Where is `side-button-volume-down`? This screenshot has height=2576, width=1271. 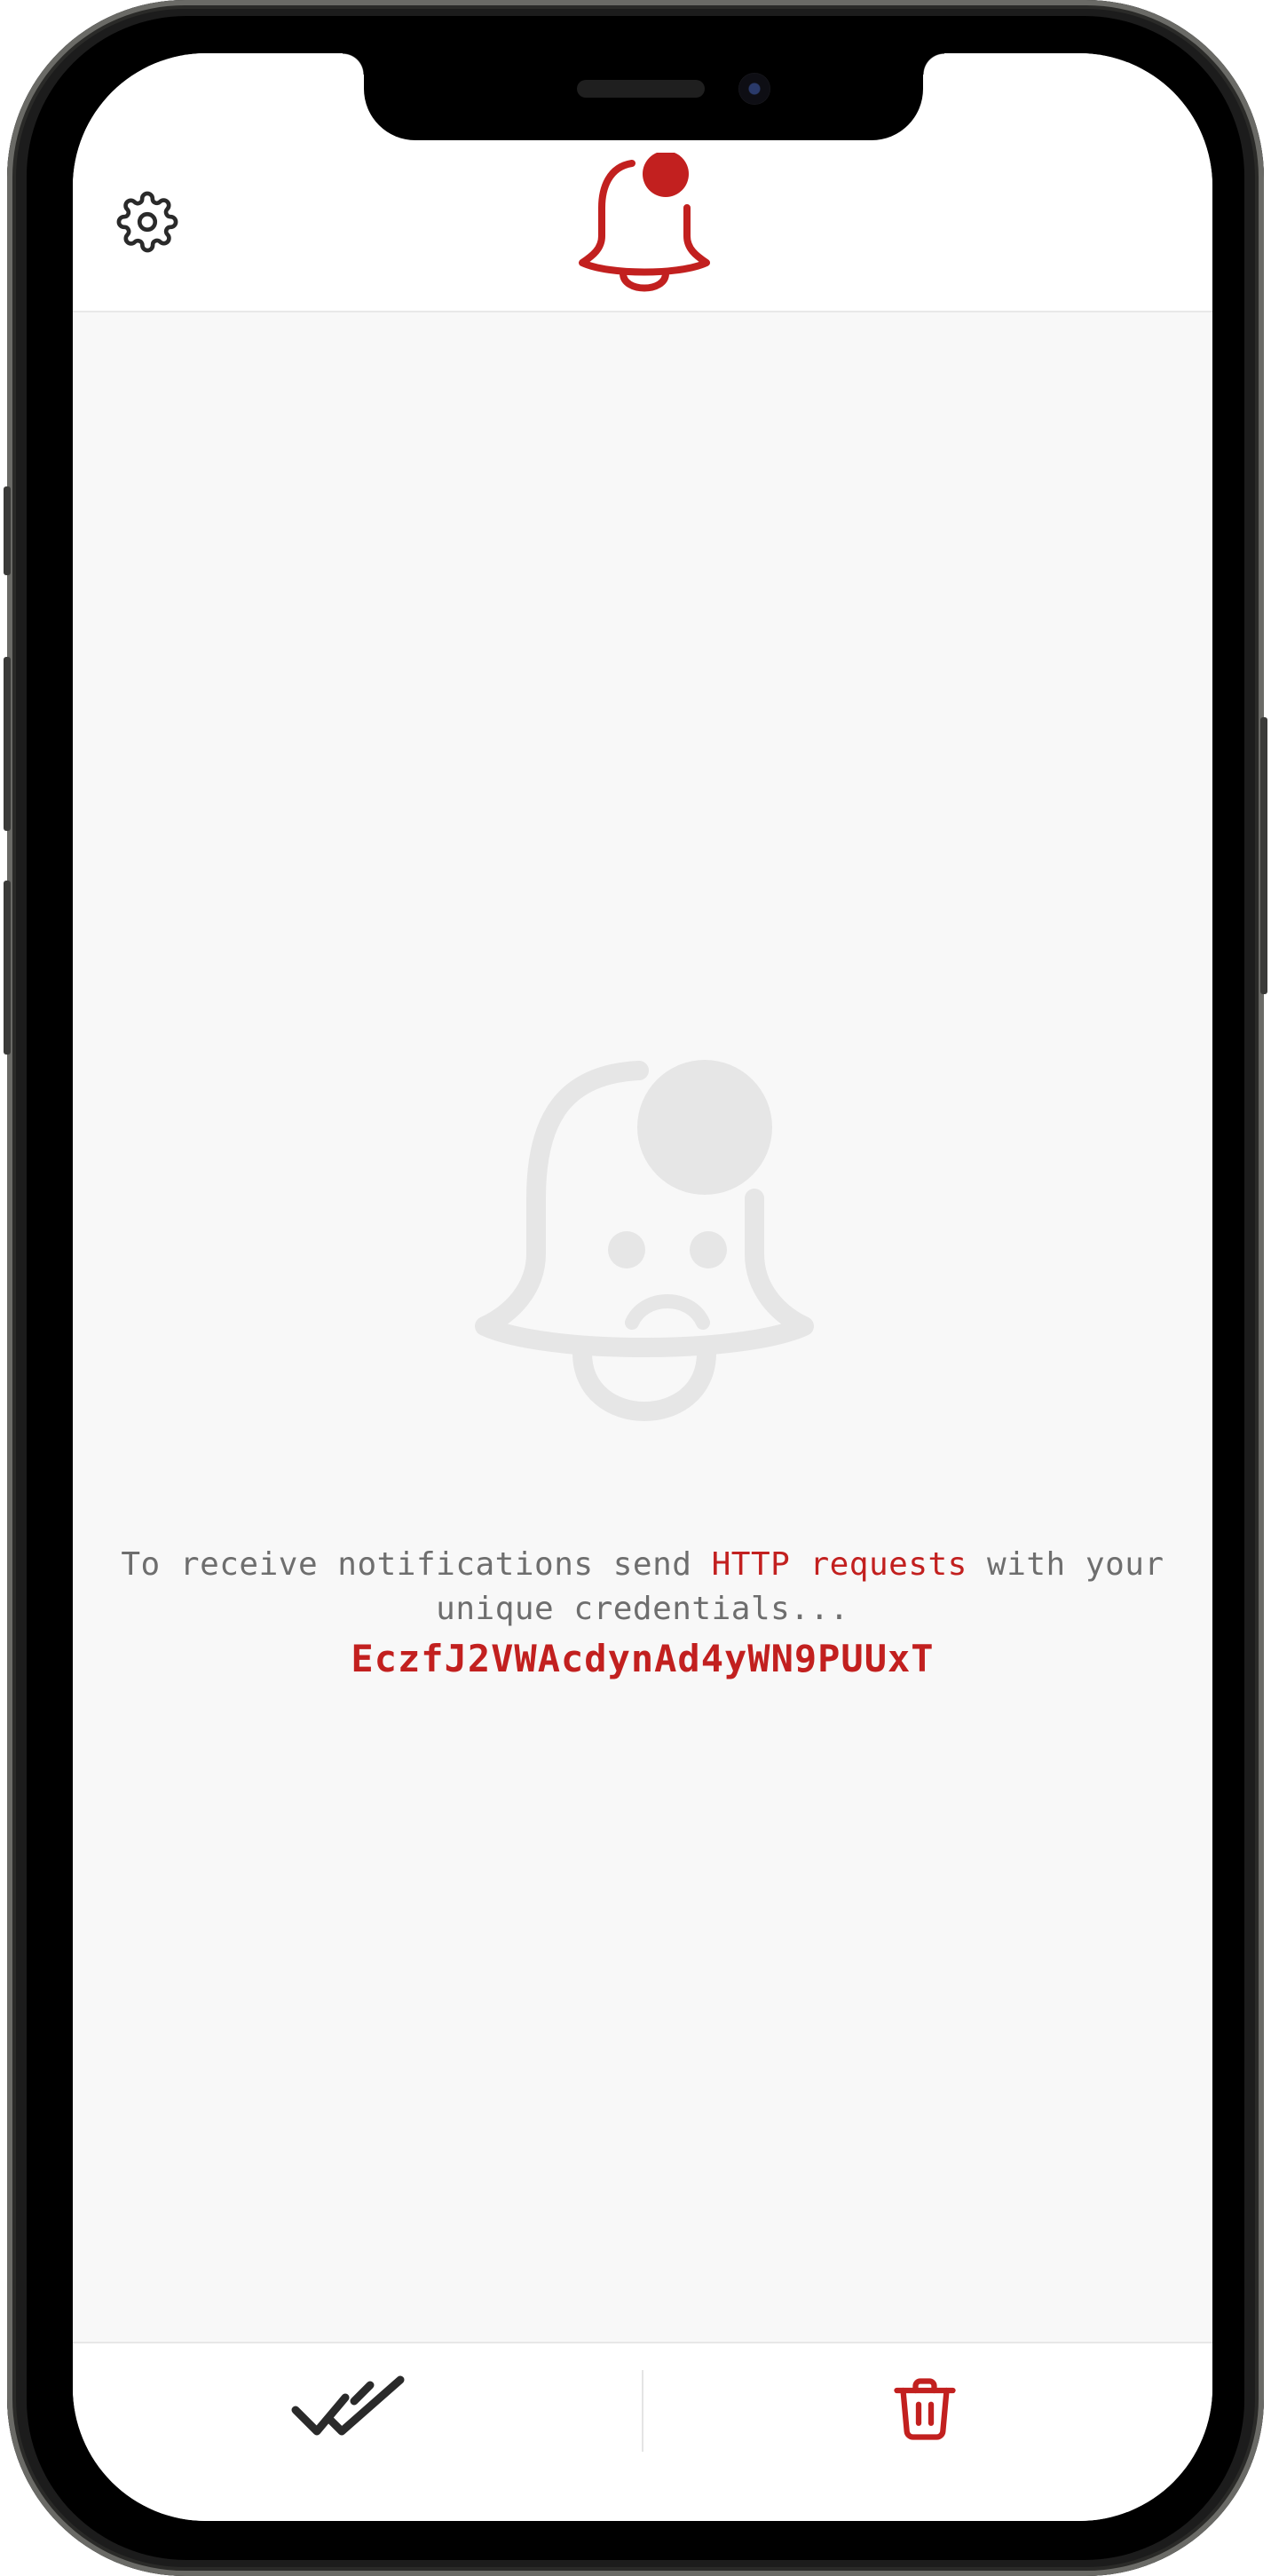
side-button-volume-down is located at coordinates (8, 968).